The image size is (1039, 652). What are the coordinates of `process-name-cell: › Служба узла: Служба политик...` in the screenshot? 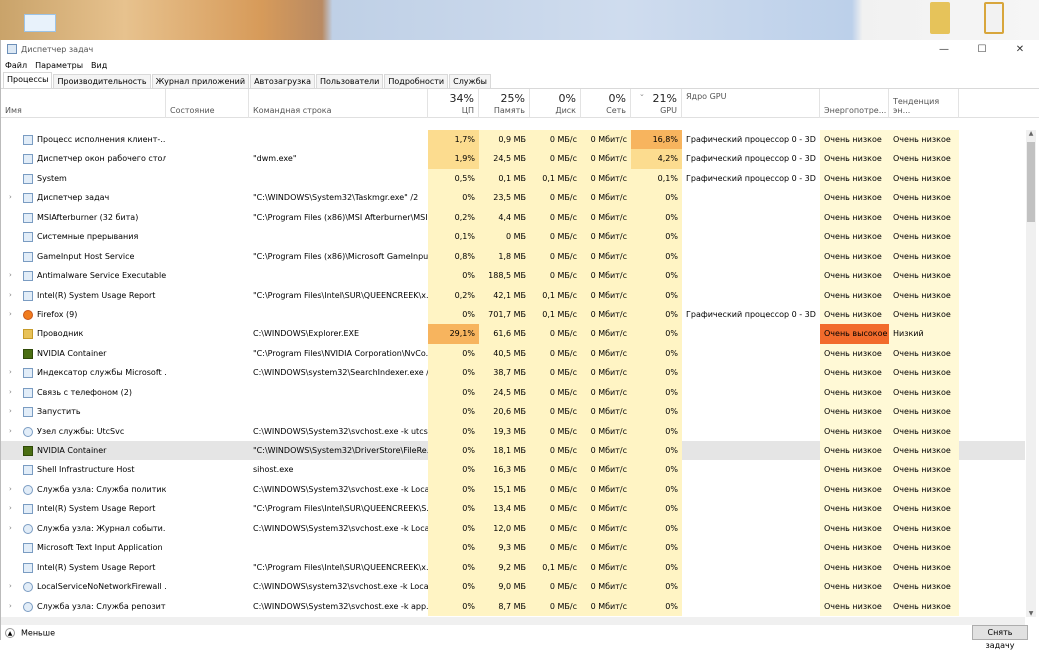 It's located at (83, 489).